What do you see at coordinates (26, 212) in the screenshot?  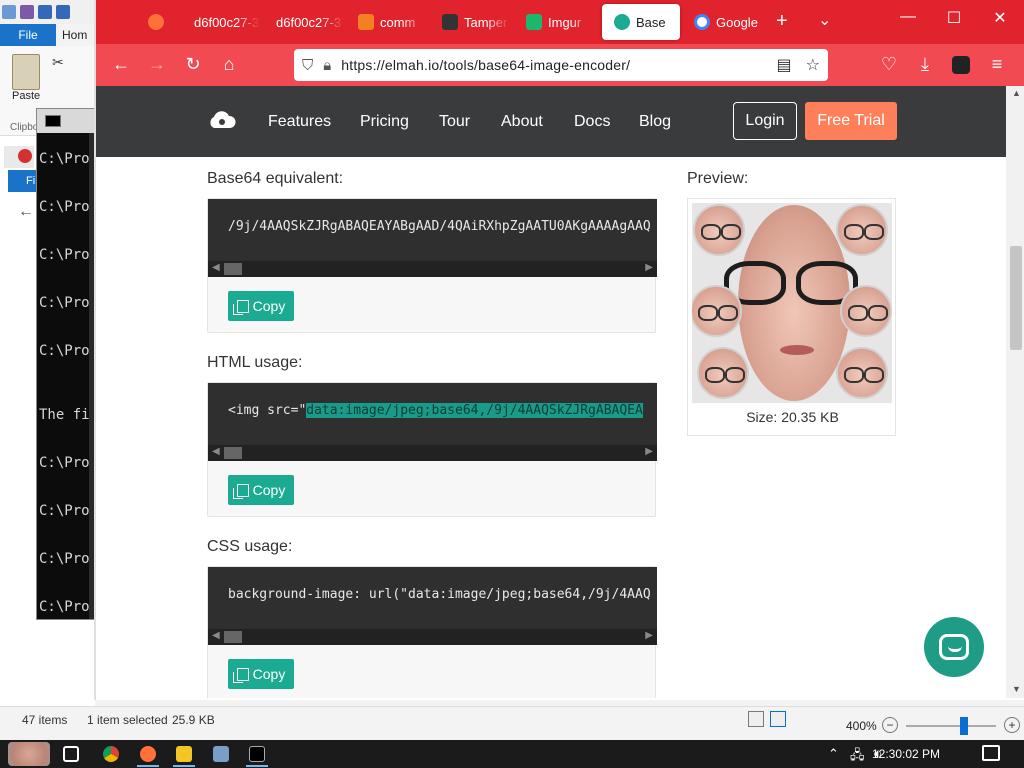 I see `back-arrow-icon: ←` at bounding box center [26, 212].